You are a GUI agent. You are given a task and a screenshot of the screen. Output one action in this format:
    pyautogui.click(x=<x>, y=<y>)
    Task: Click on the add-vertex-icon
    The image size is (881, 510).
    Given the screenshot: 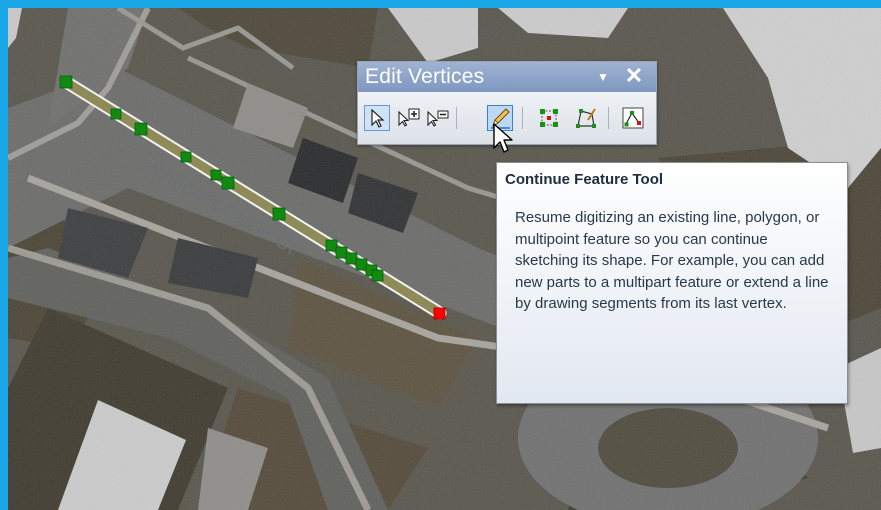 What is the action you would take?
    pyautogui.click(x=409, y=117)
    